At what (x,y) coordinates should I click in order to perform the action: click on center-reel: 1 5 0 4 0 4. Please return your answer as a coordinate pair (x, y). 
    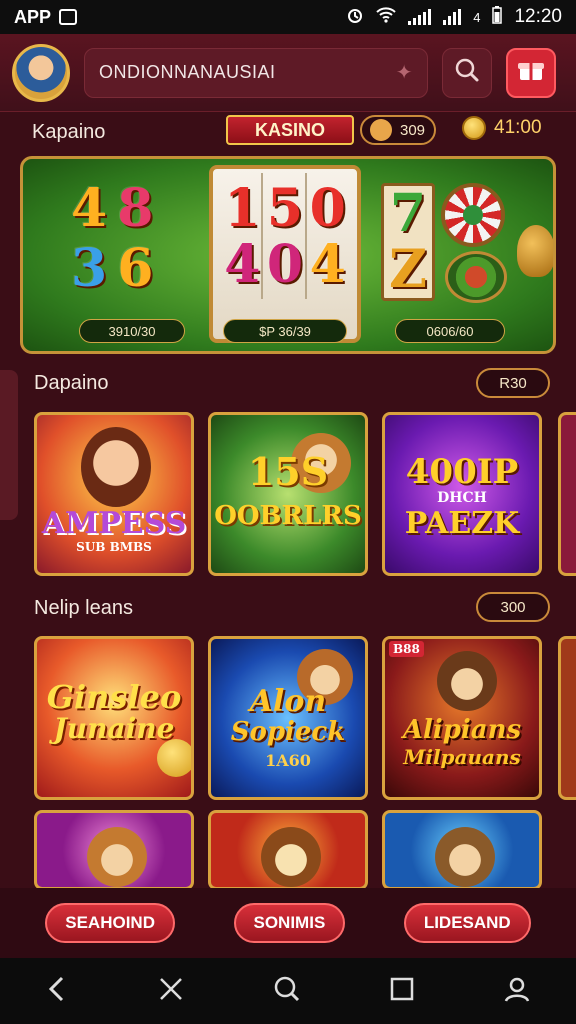
    Looking at the image, I should click on (285, 254).